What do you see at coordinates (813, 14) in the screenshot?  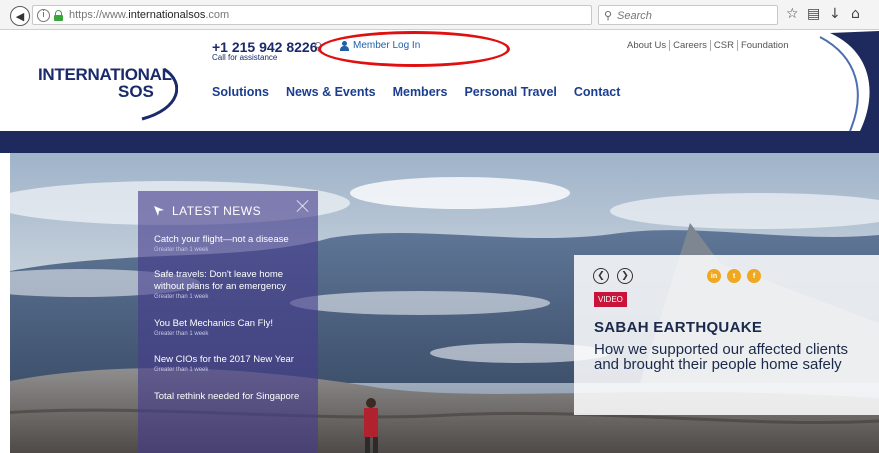 I see `reading-list-icon: ▤` at bounding box center [813, 14].